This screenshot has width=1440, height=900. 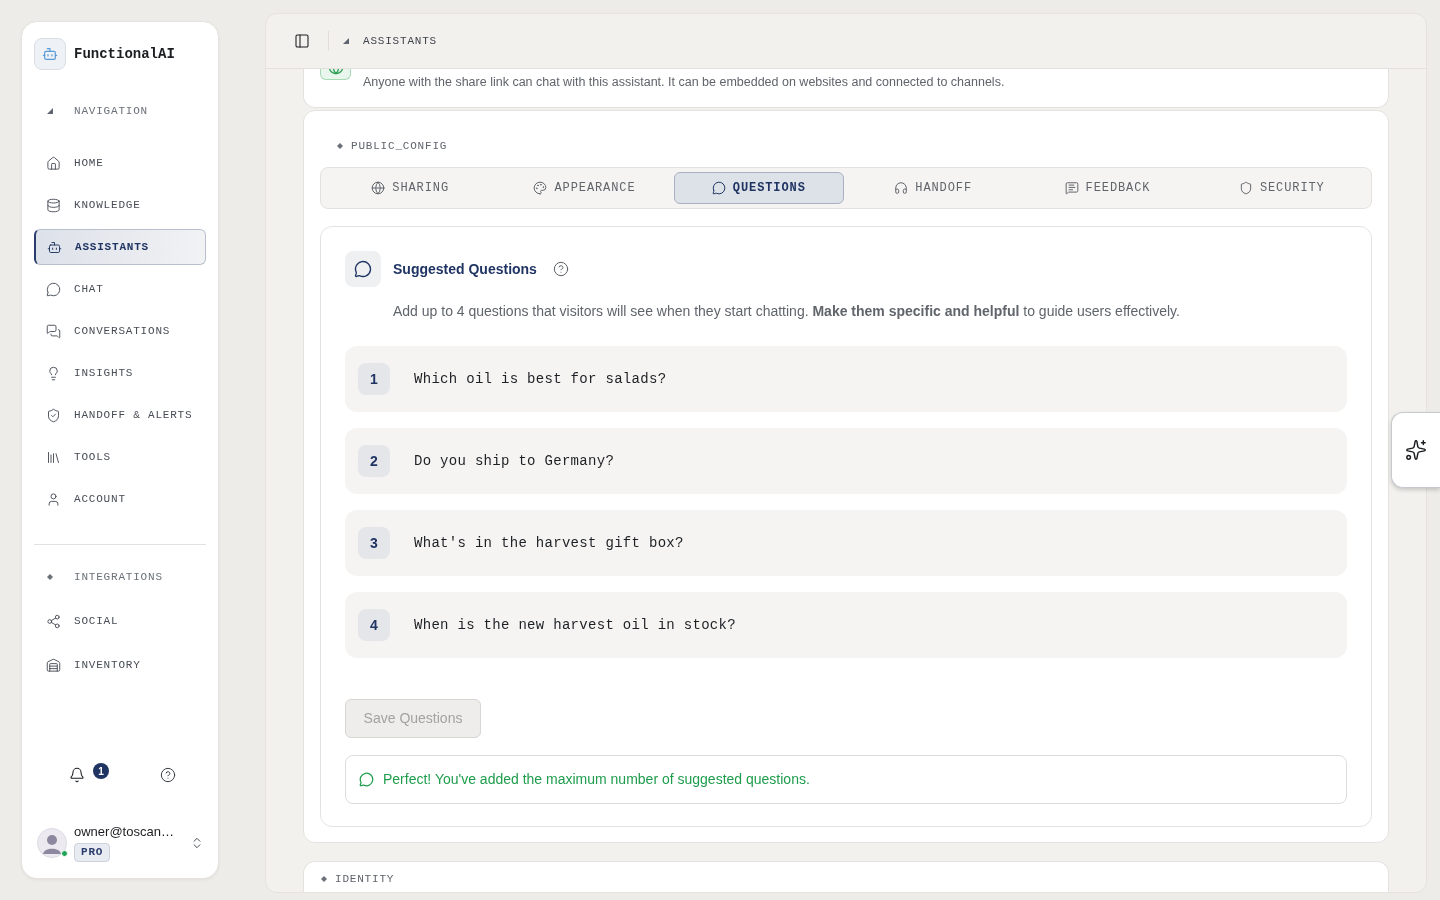 I want to click on sidebar-item: CHAT, so click(x=120, y=289).